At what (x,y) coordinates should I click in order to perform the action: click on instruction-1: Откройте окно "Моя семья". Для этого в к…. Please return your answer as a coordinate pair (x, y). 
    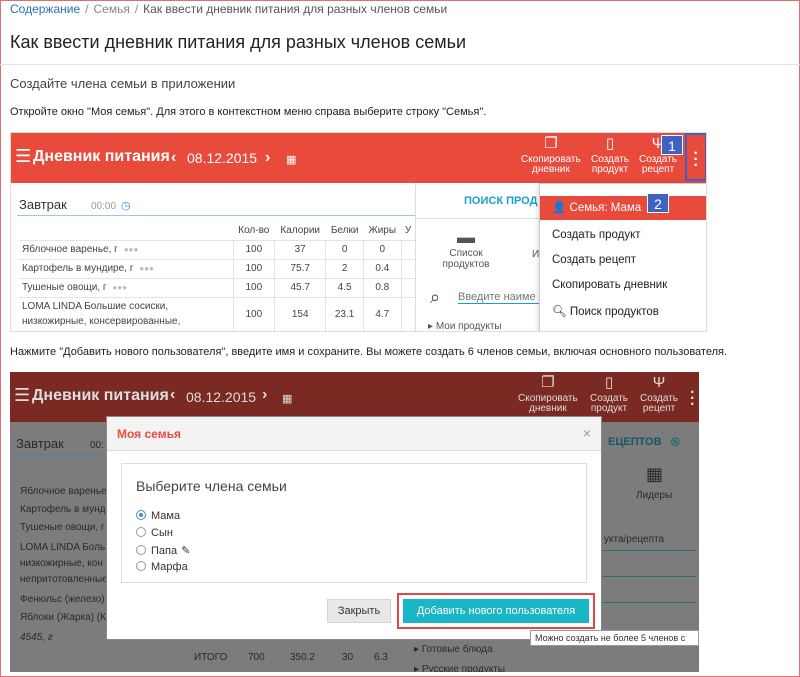
    Looking at the image, I should click on (248, 112).